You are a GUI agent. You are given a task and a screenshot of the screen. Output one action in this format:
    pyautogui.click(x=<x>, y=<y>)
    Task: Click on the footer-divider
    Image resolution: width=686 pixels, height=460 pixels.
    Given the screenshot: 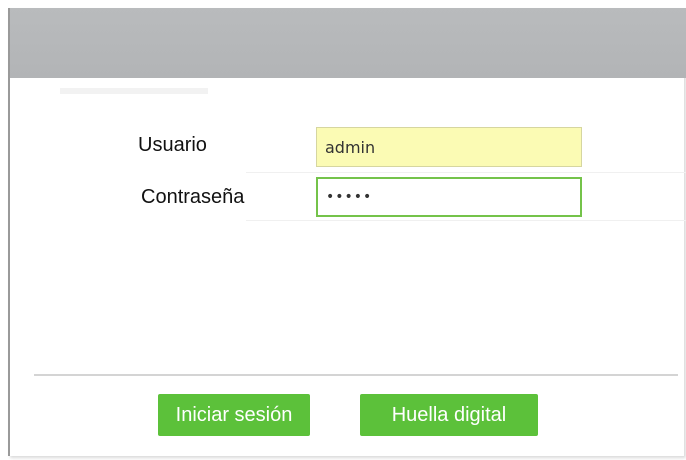 What is the action you would take?
    pyautogui.click(x=356, y=375)
    